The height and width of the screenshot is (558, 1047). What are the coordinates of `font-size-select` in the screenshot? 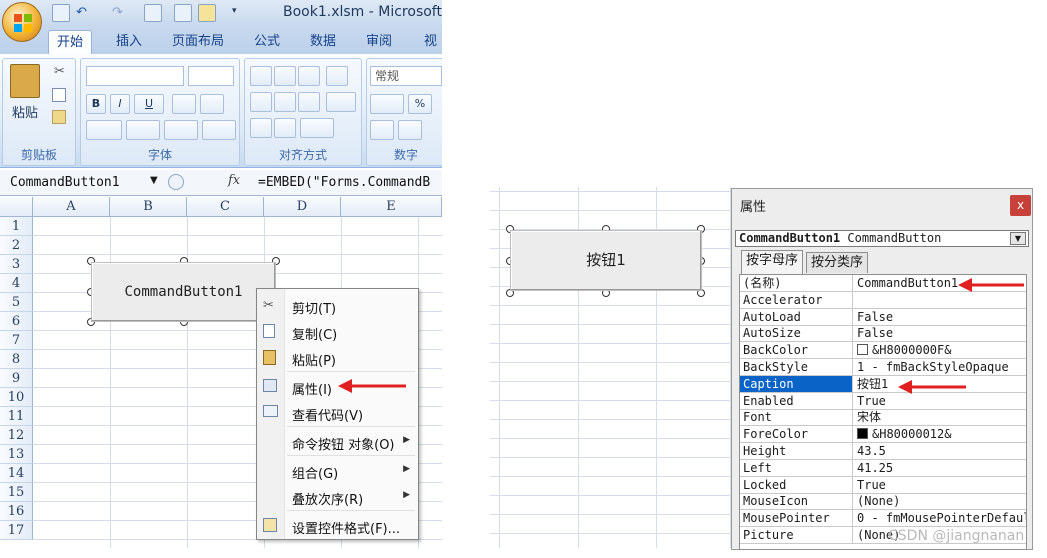 It's located at (211, 76).